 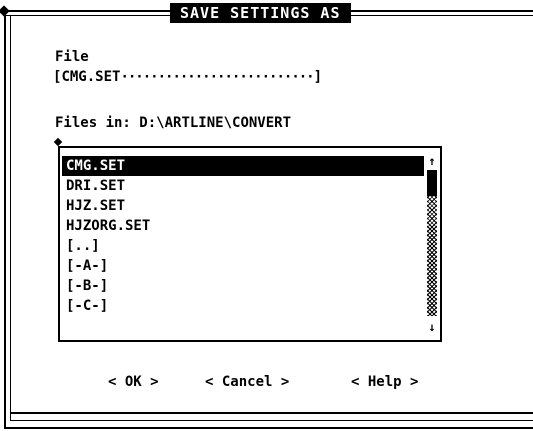 I want to click on vertical-scrollbar: ↑ ↓, so click(x=432, y=244).